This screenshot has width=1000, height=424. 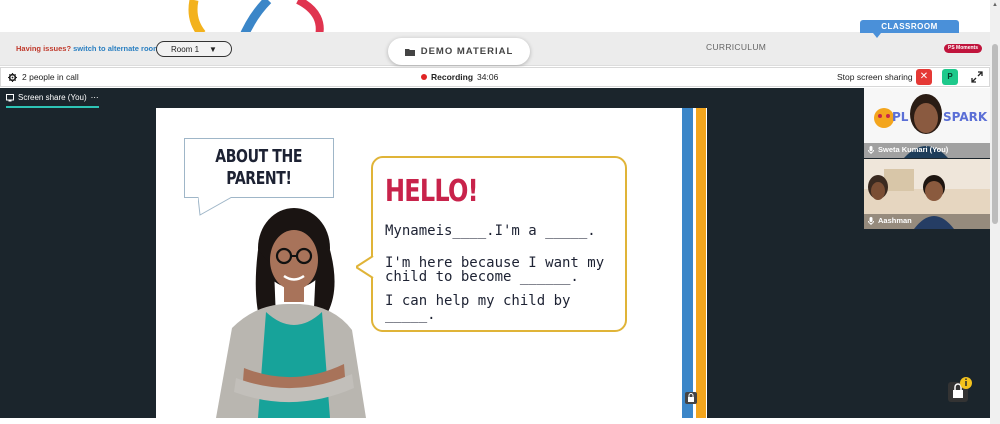 What do you see at coordinates (432, 191) in the screenshot?
I see `hello-heading: HELLO!` at bounding box center [432, 191].